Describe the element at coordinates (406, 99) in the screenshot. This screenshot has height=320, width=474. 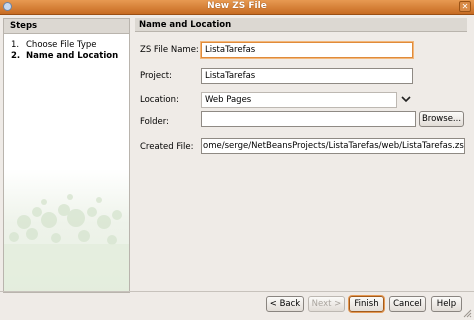
I see `chevron-down-icon` at that location.